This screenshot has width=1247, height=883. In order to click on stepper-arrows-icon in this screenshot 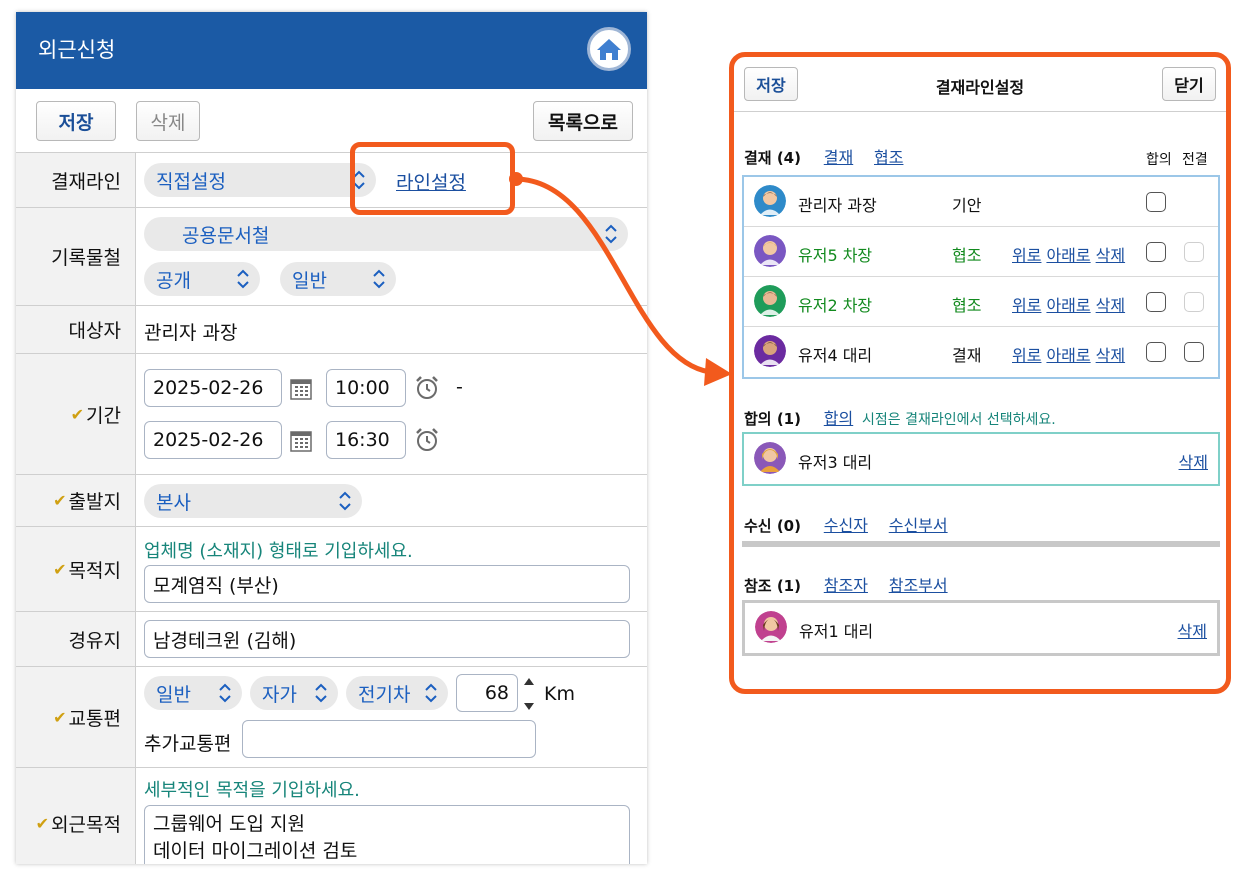, I will do `click(529, 694)`.